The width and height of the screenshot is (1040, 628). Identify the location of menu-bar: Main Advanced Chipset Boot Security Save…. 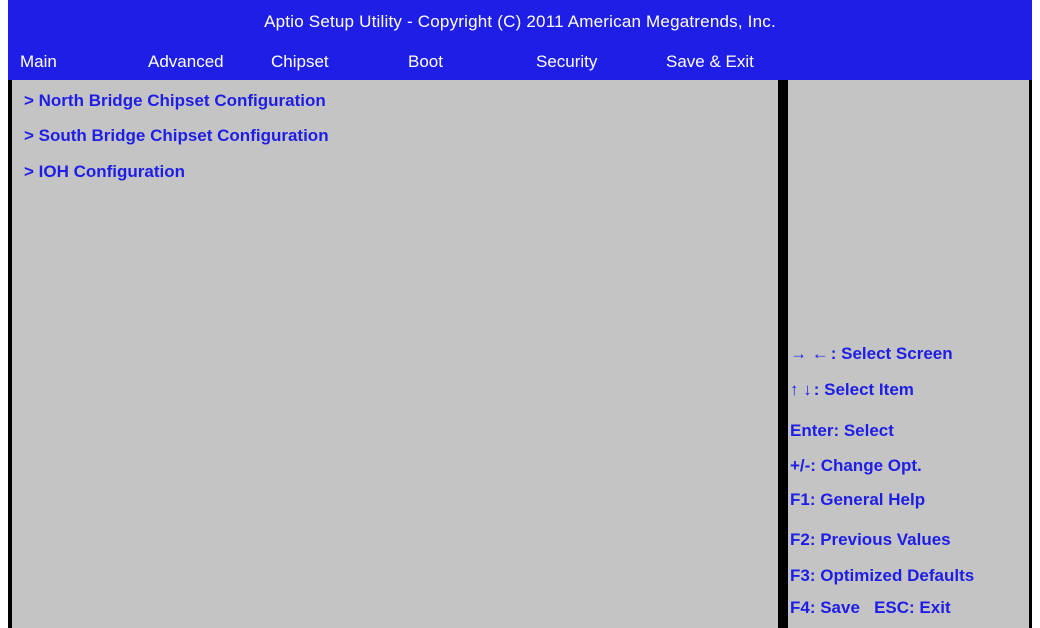
(520, 62).